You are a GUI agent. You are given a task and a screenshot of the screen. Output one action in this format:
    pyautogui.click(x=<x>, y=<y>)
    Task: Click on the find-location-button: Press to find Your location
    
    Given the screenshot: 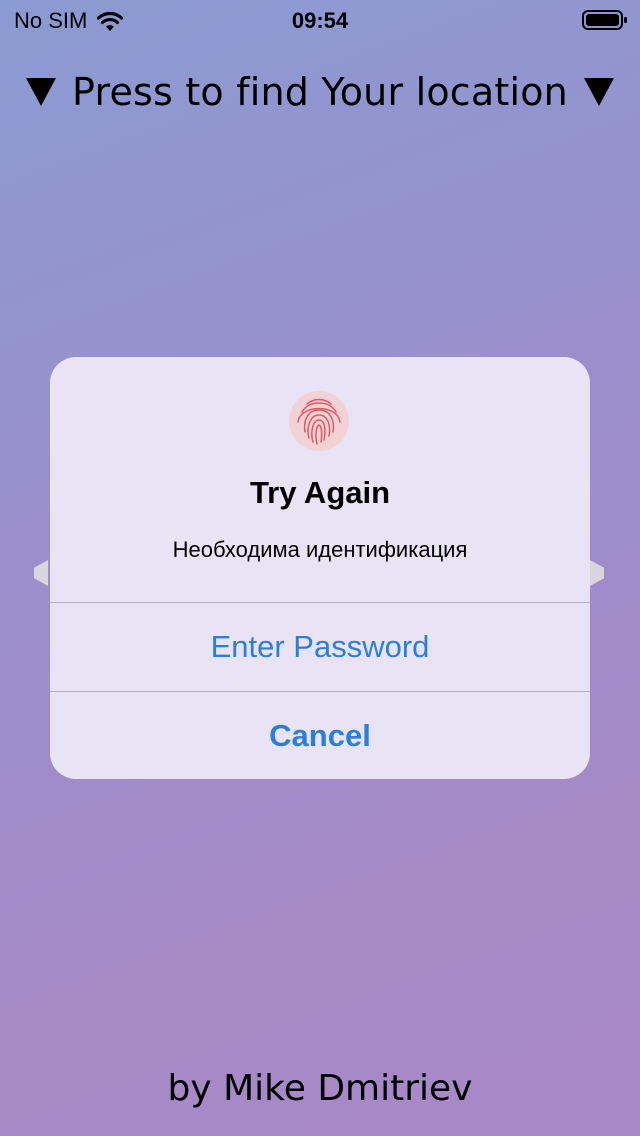 What is the action you would take?
    pyautogui.click(x=320, y=92)
    